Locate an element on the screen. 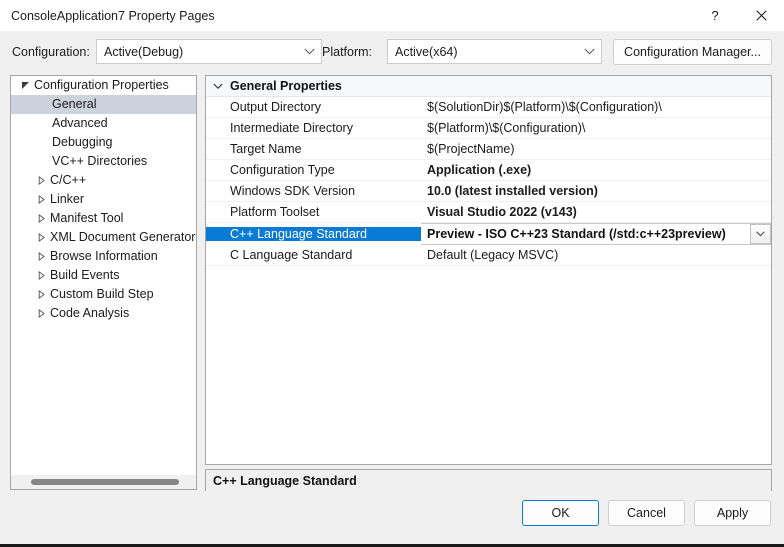 The width and height of the screenshot is (784, 547). tree-item-label: Browse Information is located at coordinates (104, 256).